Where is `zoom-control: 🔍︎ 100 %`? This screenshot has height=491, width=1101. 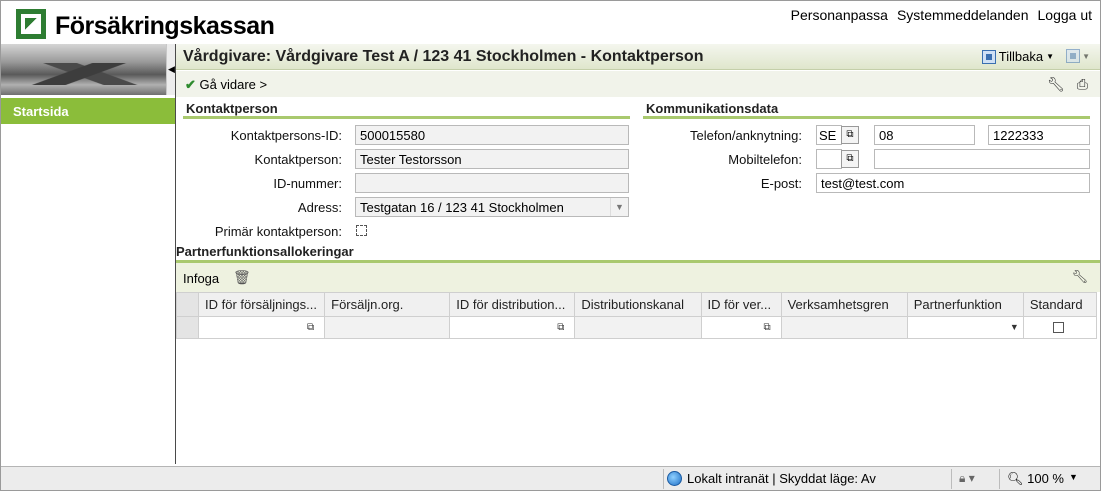 zoom-control: 🔍︎ 100 % is located at coordinates (1035, 479).